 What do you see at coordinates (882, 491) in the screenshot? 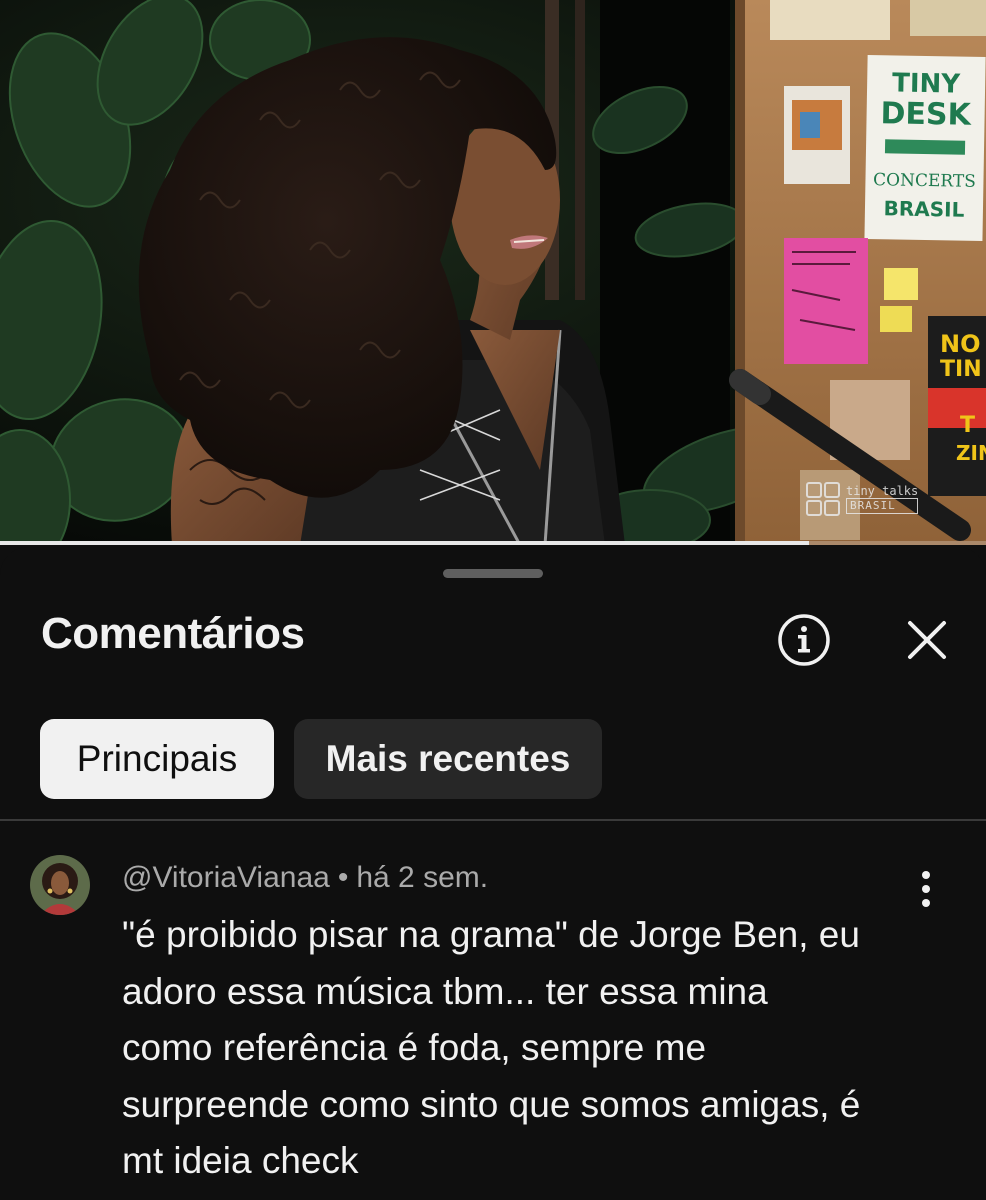
I see `watermark-line1: tiny talks` at bounding box center [882, 491].